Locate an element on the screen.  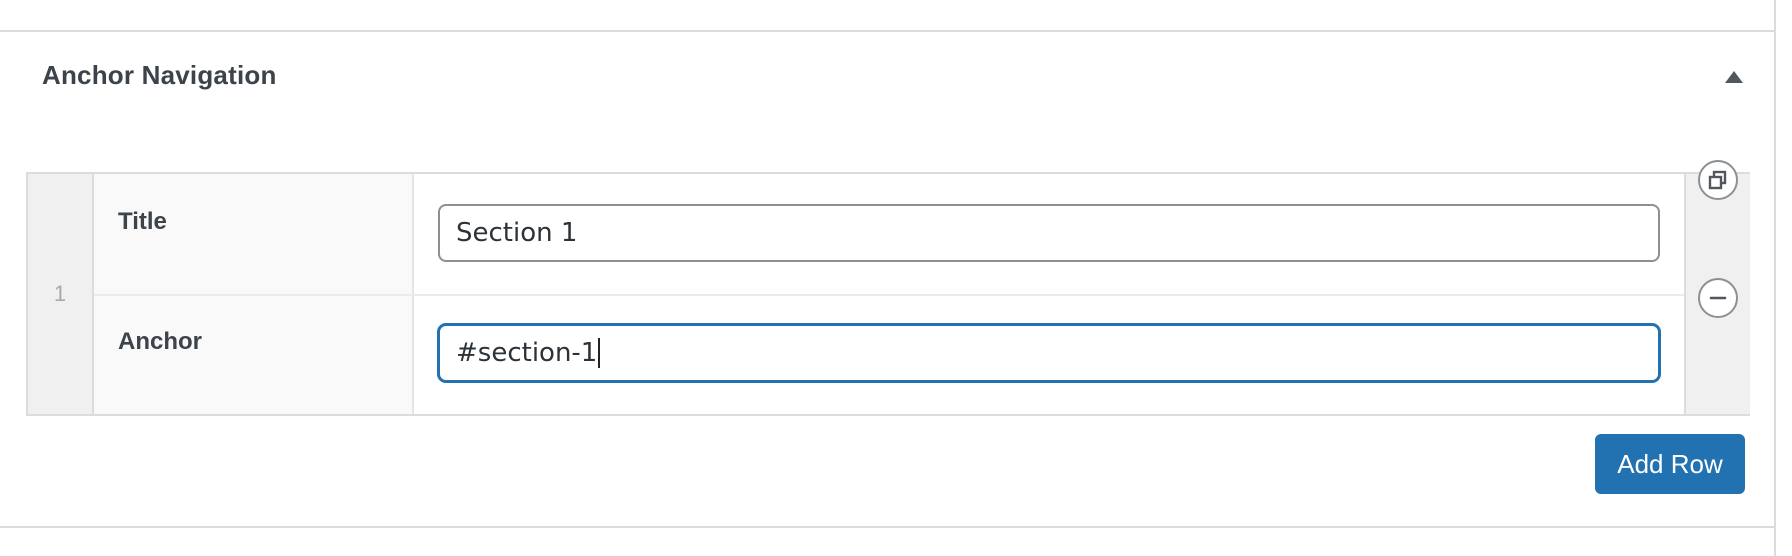
title-input-value: Section 1 is located at coordinates (517, 233).